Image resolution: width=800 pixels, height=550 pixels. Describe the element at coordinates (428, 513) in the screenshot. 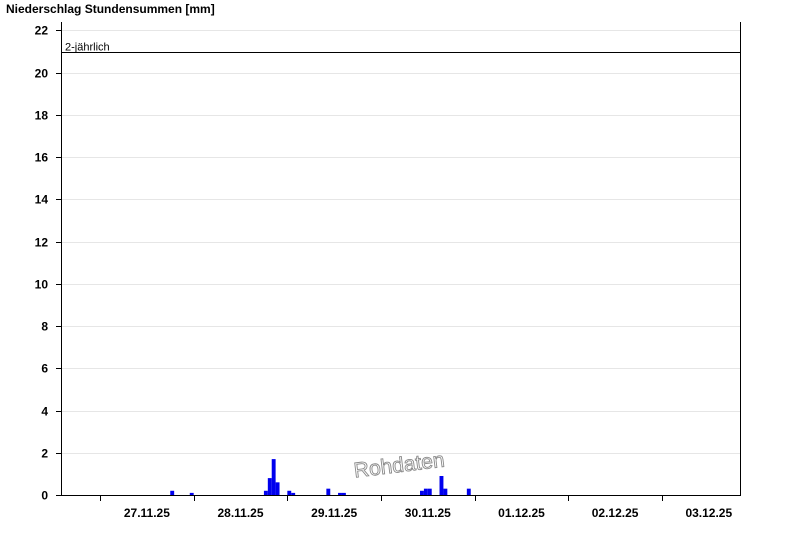

I see `x-tick-label: 30.11.25` at that location.